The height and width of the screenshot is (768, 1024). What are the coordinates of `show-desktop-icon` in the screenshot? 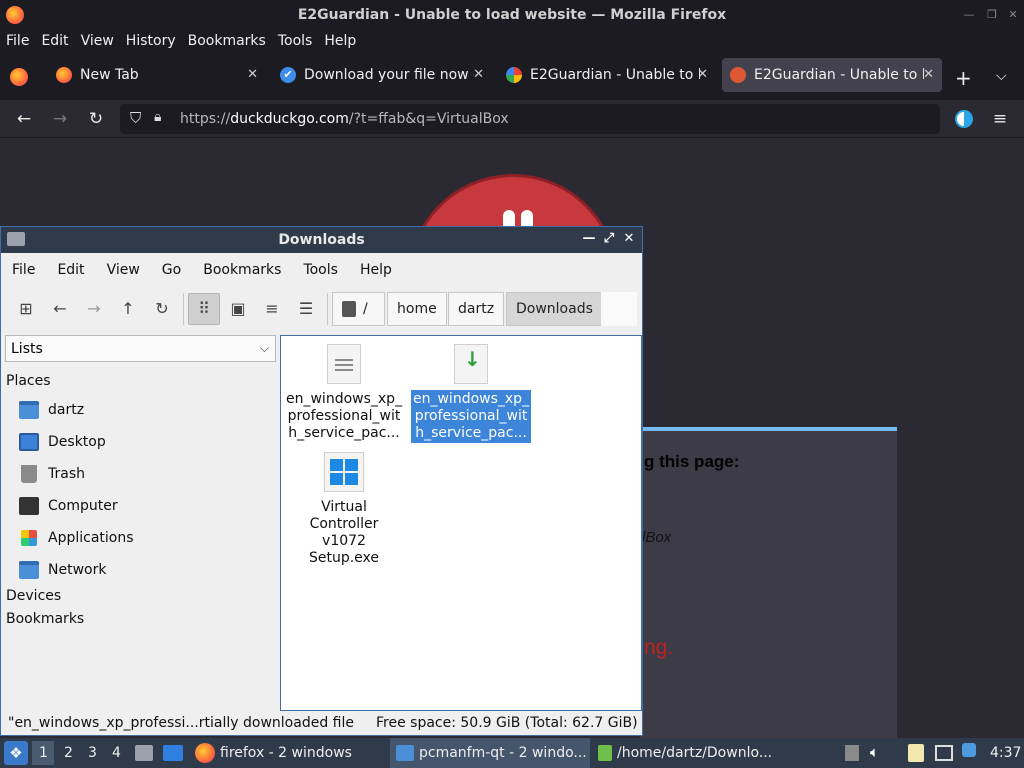 It's located at (173, 753).